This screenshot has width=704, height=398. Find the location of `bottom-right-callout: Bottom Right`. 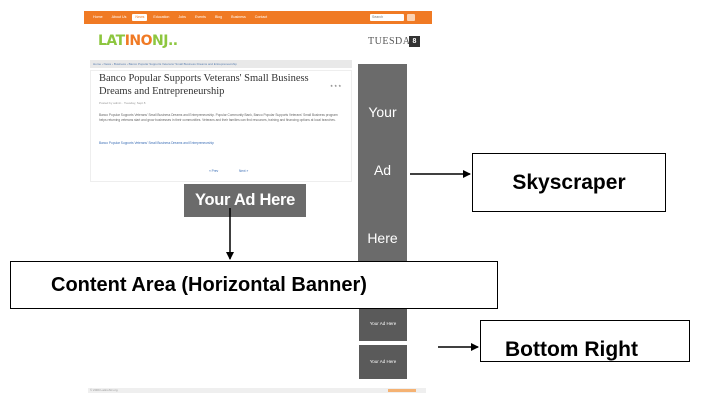

bottom-right-callout: Bottom Right is located at coordinates (585, 341).